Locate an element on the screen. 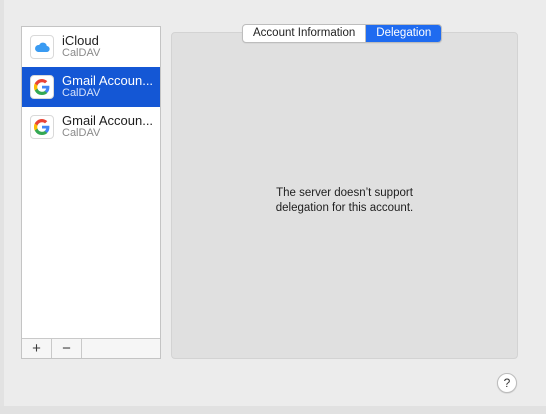 The height and width of the screenshot is (414, 546). tab-delegation: Delegation is located at coordinates (403, 33).